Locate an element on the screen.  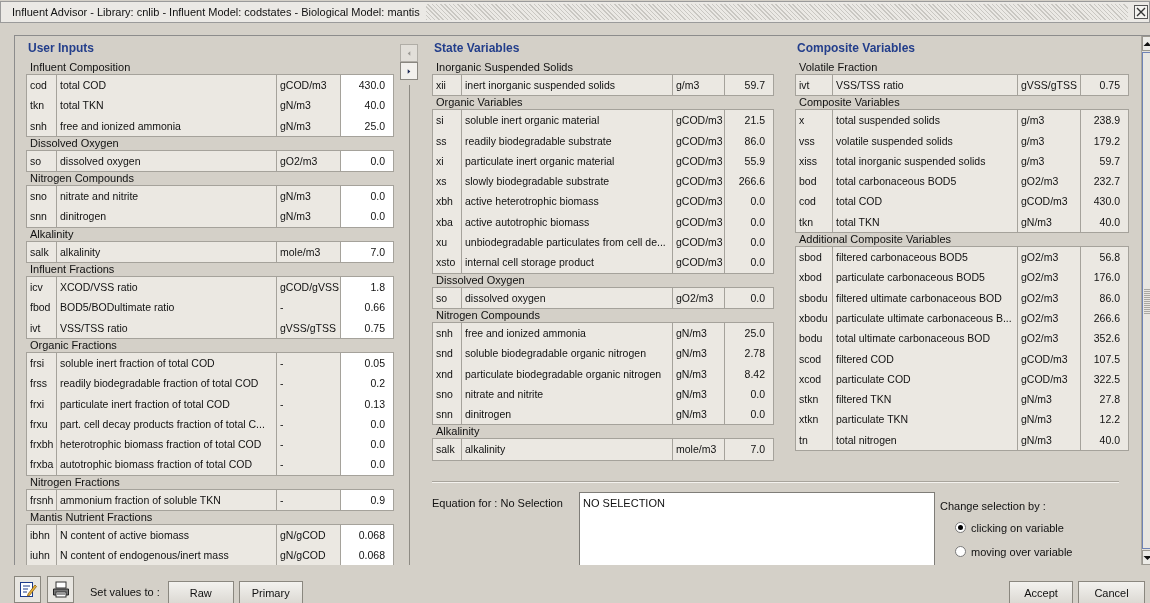
group-heading: Influent Fractions is located at coordinates (72, 270).